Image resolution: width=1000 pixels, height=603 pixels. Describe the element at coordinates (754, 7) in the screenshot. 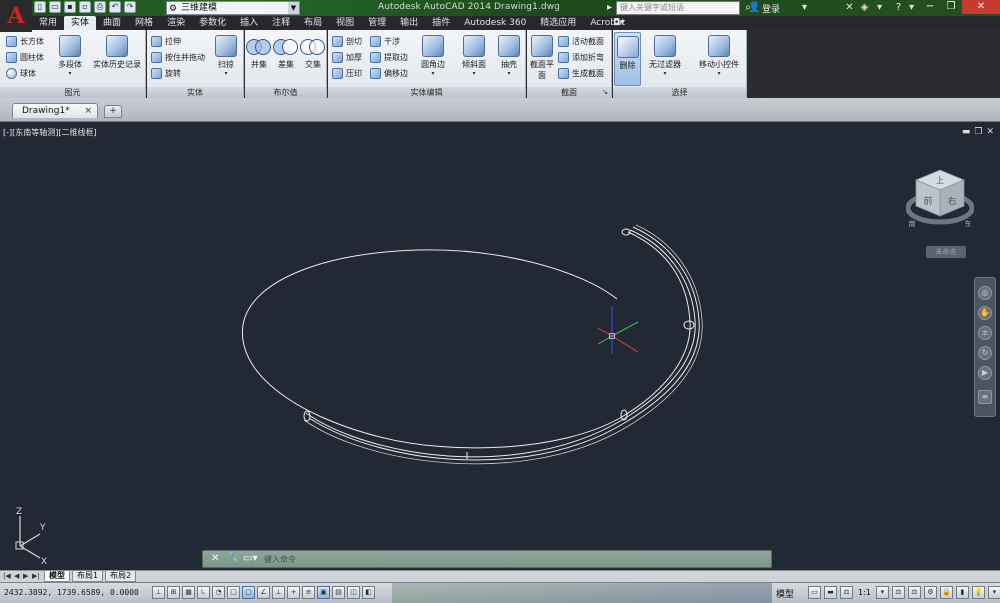

I see `user-icon: 👤` at that location.